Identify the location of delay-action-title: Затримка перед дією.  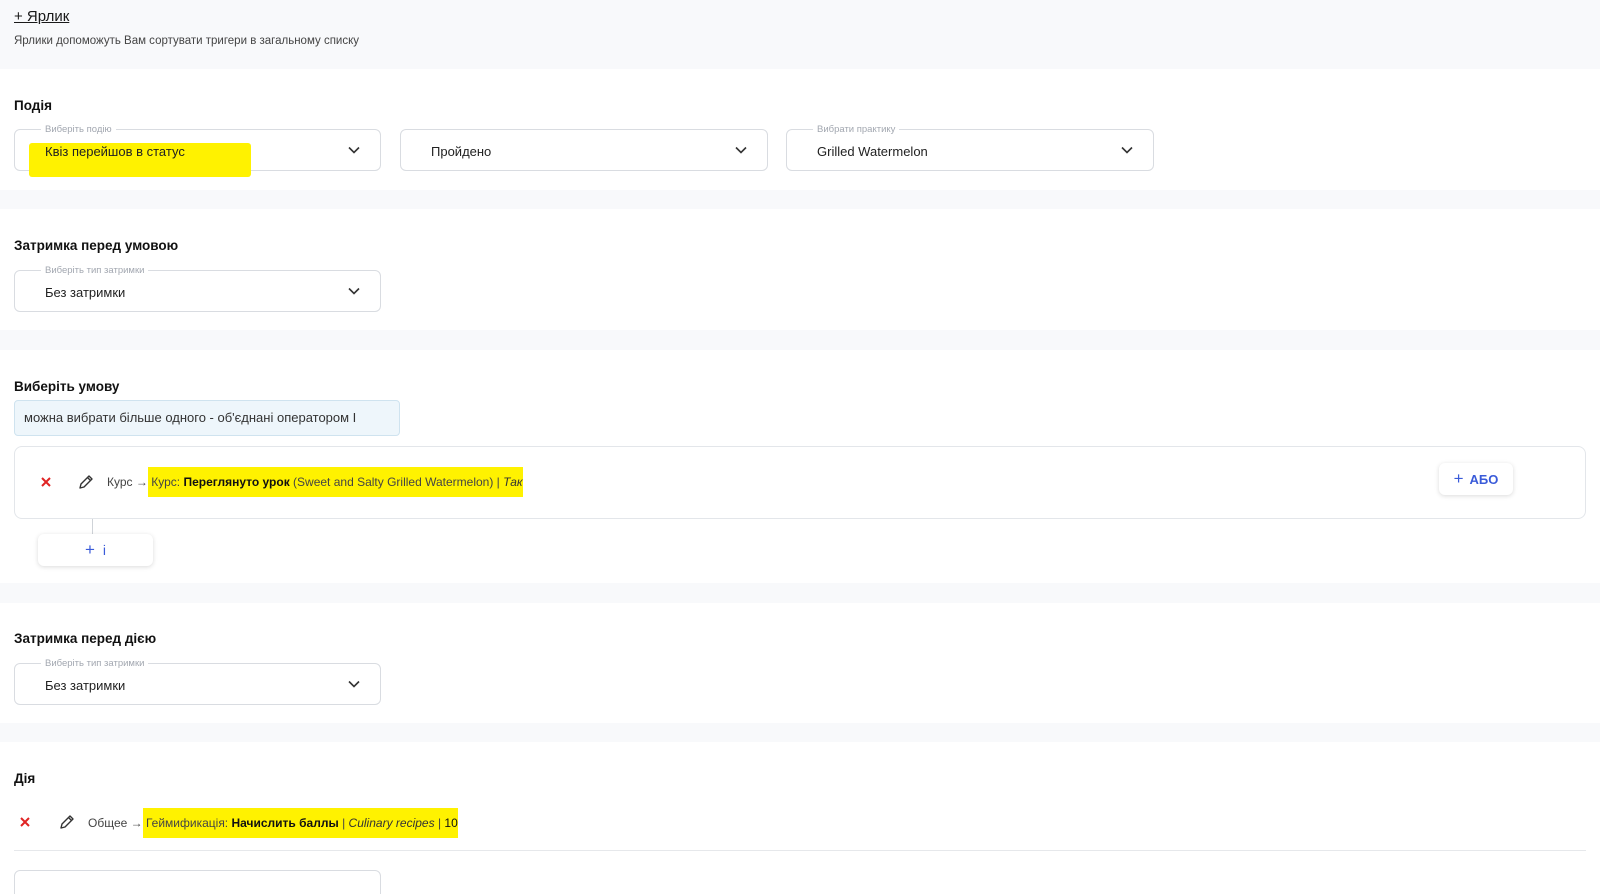
(85, 638).